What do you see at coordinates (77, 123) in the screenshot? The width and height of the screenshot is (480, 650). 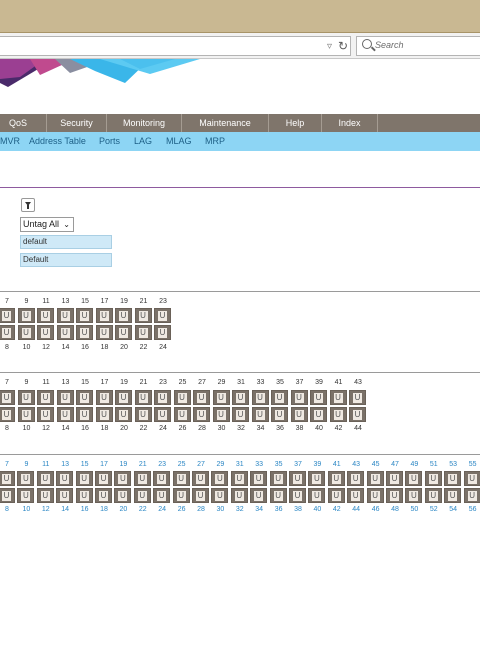 I see `nav-security: Security` at bounding box center [77, 123].